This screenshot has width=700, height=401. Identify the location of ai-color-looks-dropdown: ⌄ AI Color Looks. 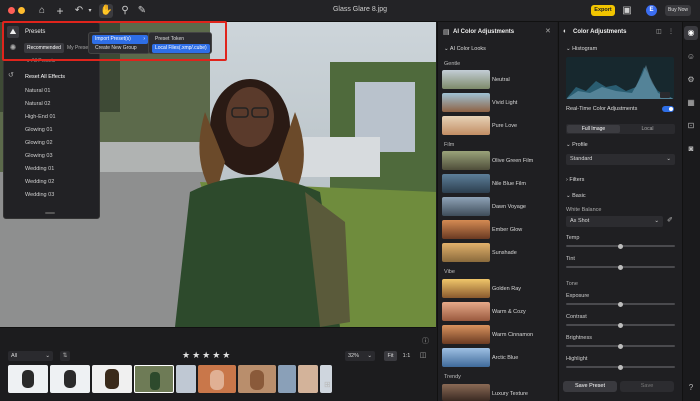
(465, 49).